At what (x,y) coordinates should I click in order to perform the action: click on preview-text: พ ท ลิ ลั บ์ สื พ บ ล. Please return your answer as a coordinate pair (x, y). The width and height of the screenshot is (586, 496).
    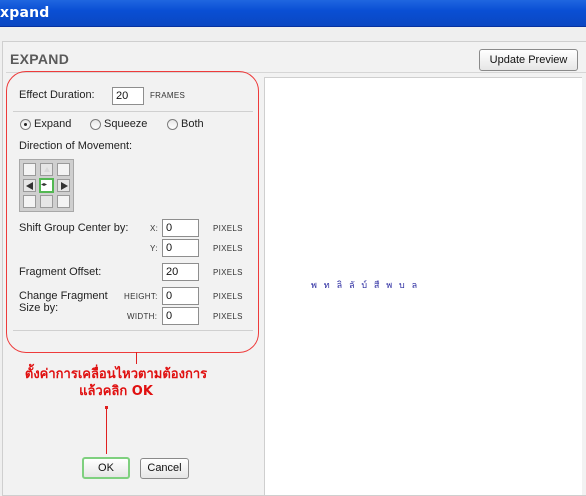
    Looking at the image, I should click on (365, 286).